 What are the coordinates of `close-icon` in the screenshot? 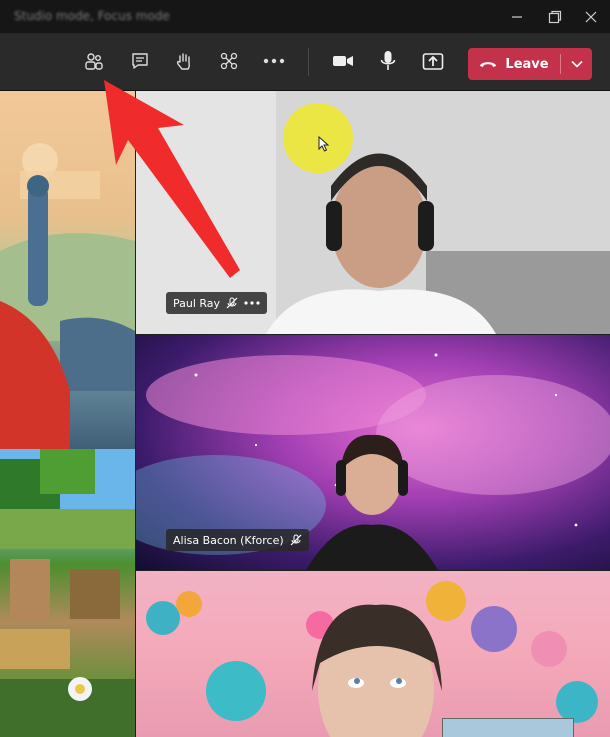 It's located at (591, 16).